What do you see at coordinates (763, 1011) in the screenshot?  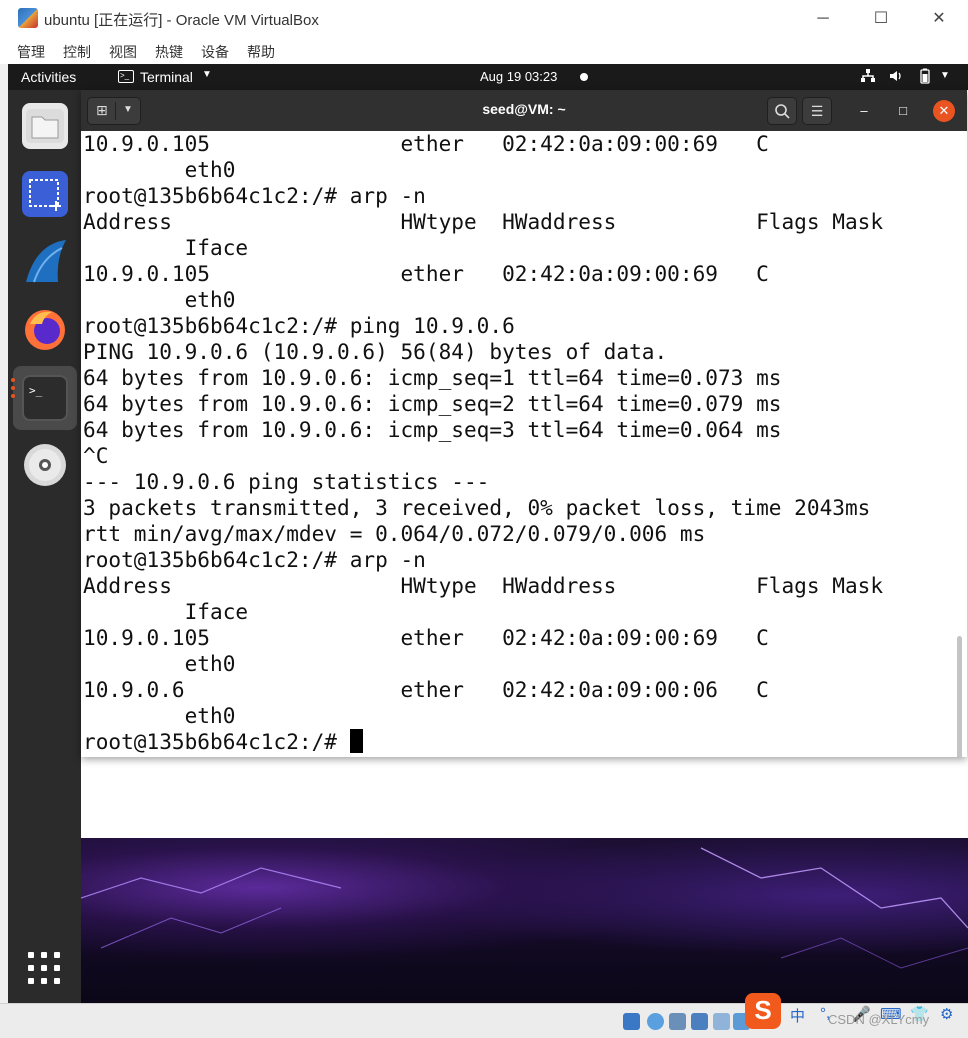 I see `sogou-ime-icon: S` at bounding box center [763, 1011].